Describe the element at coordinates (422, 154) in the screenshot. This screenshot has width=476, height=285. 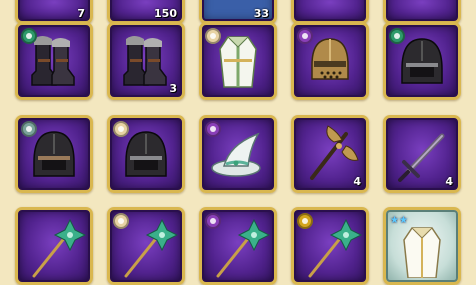
I see `inventory-slot-r2c5: 4` at that location.